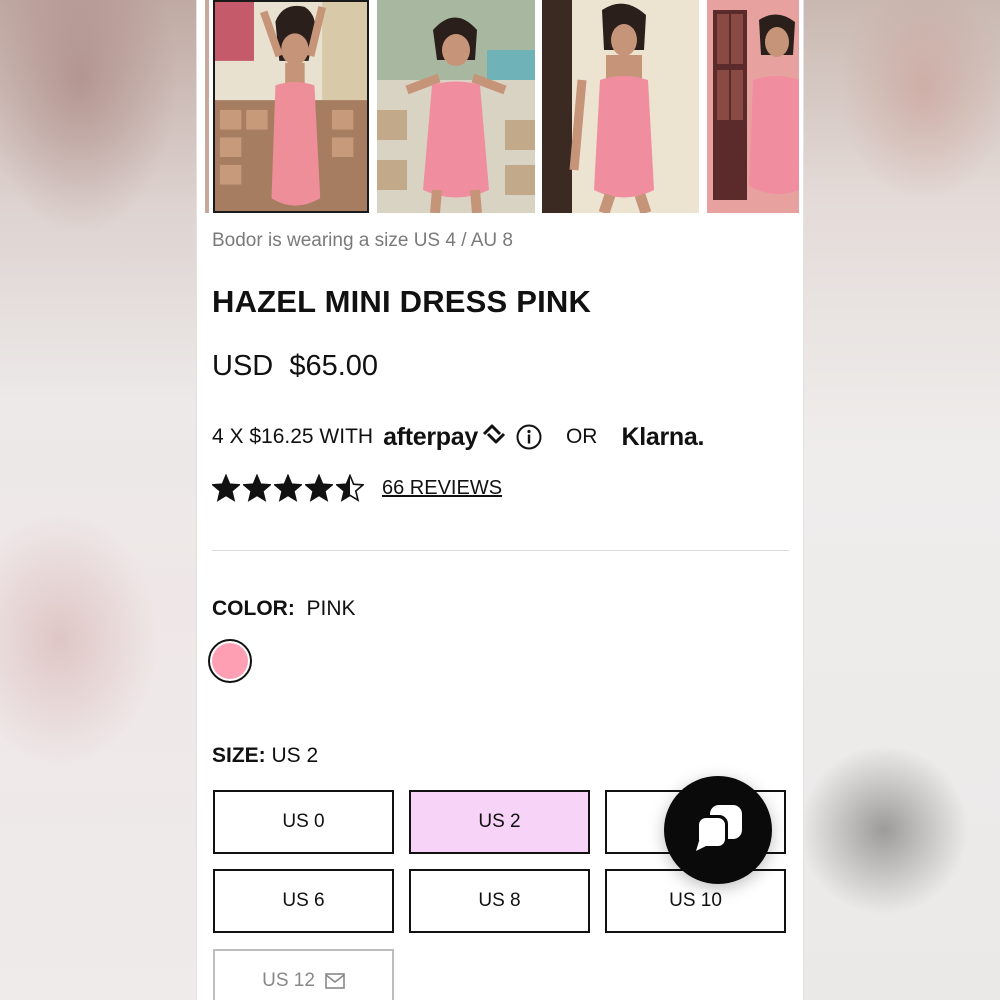 This screenshot has height=1000, width=1000. Describe the element at coordinates (350, 488) in the screenshot. I see `star-half-icon` at that location.